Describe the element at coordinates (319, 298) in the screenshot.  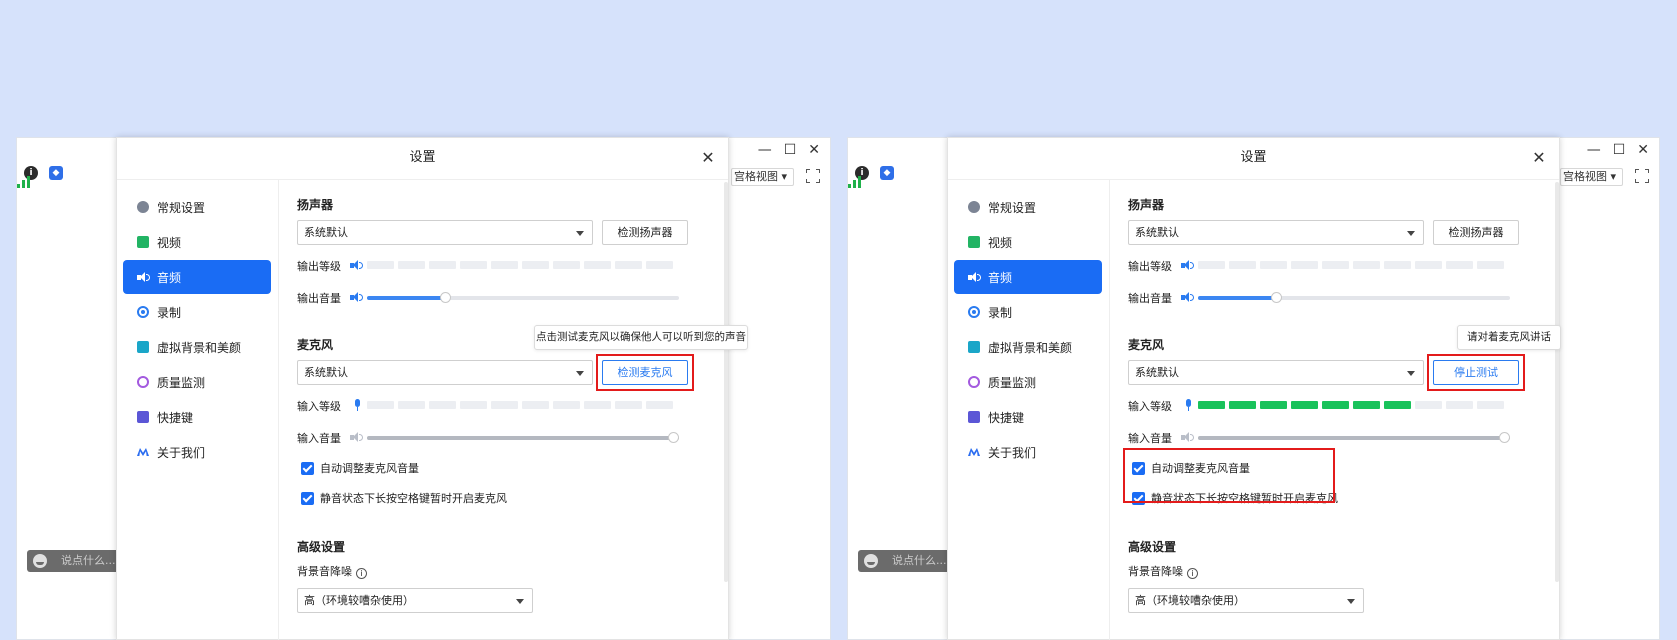
I see `output-volume-label: 输出音量` at that location.